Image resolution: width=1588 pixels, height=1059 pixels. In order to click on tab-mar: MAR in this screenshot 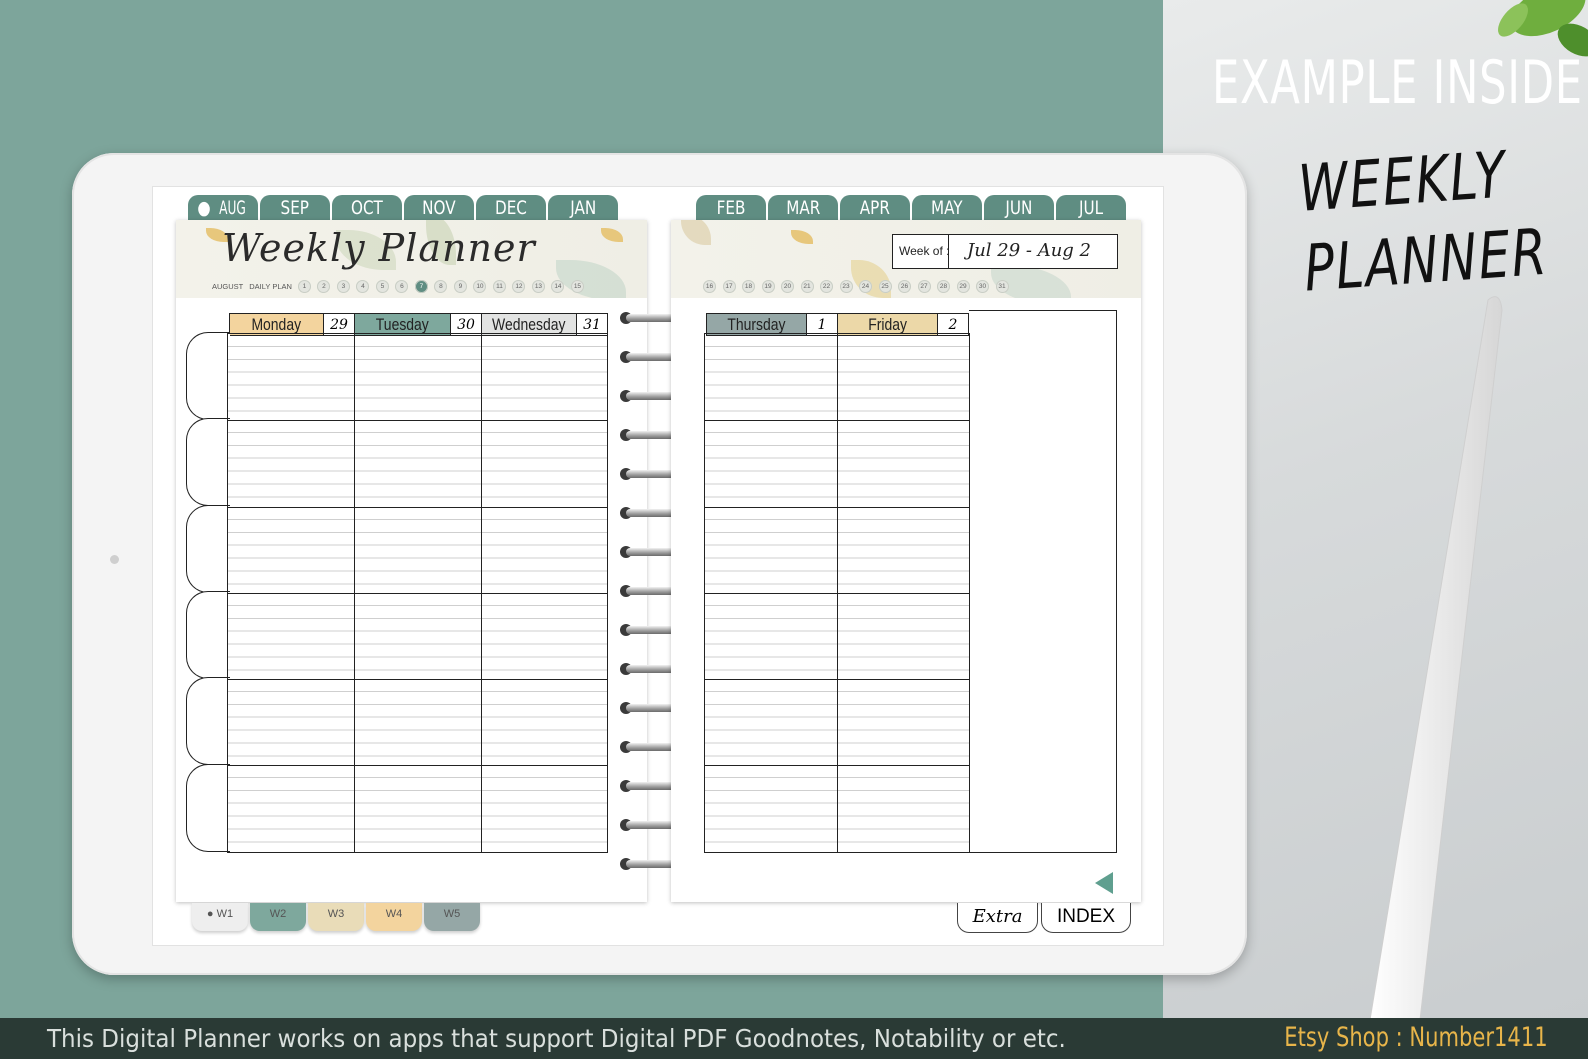, I will do `click(803, 208)`.